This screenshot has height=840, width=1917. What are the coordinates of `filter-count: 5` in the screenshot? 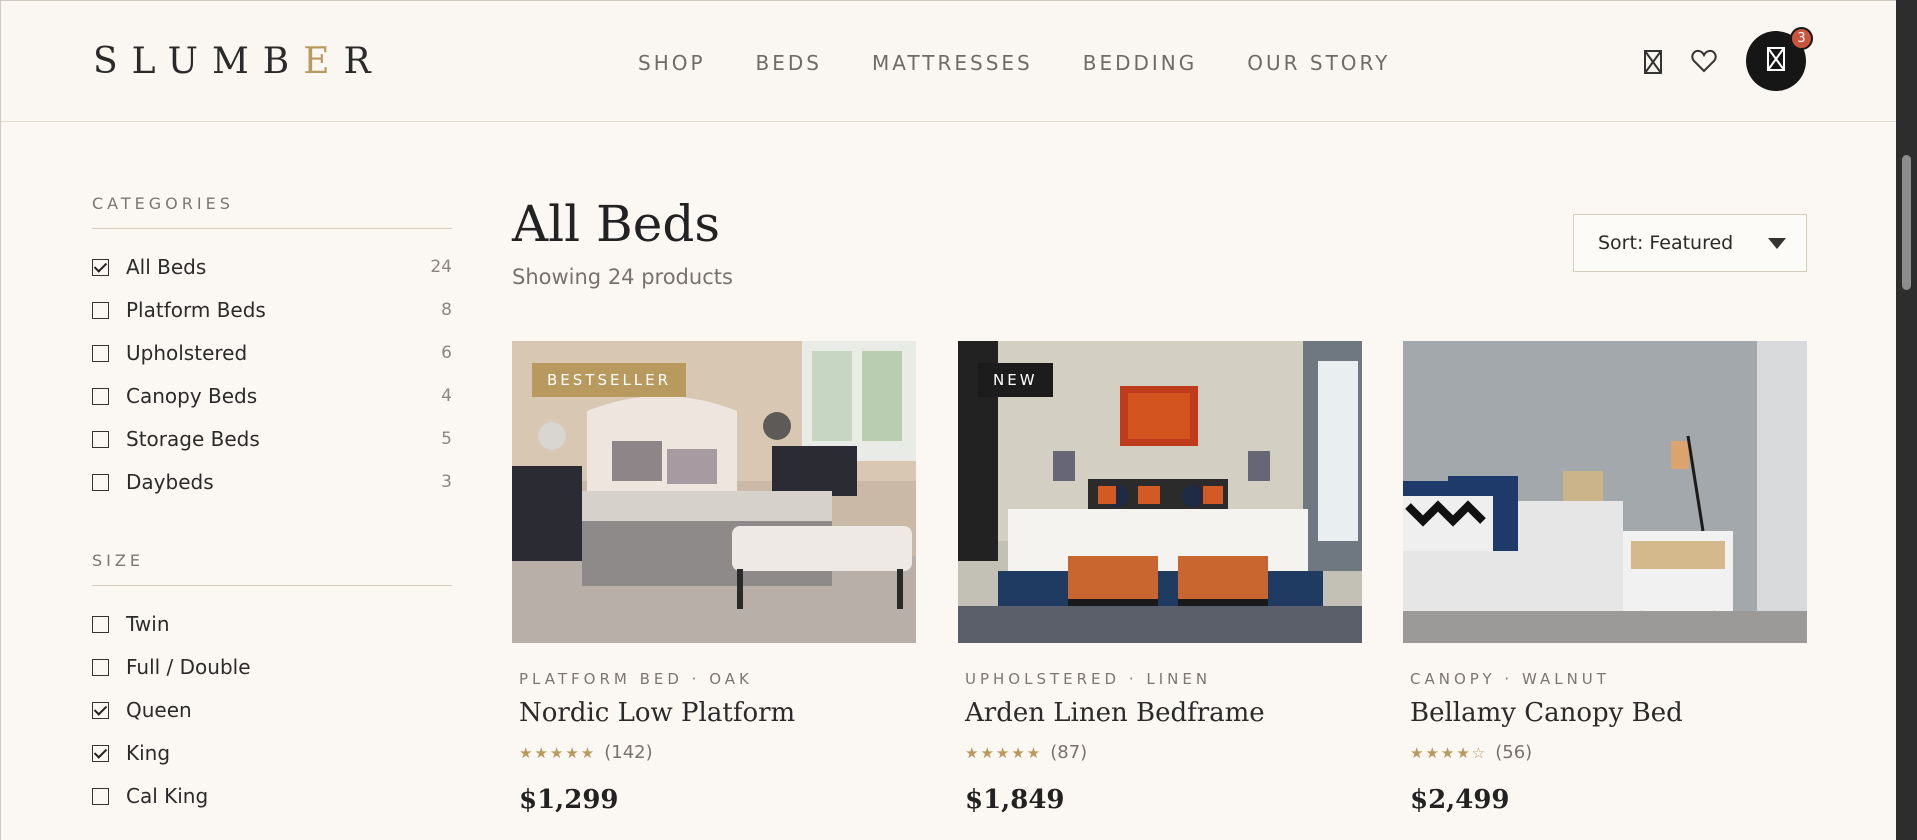 It's located at (446, 439).